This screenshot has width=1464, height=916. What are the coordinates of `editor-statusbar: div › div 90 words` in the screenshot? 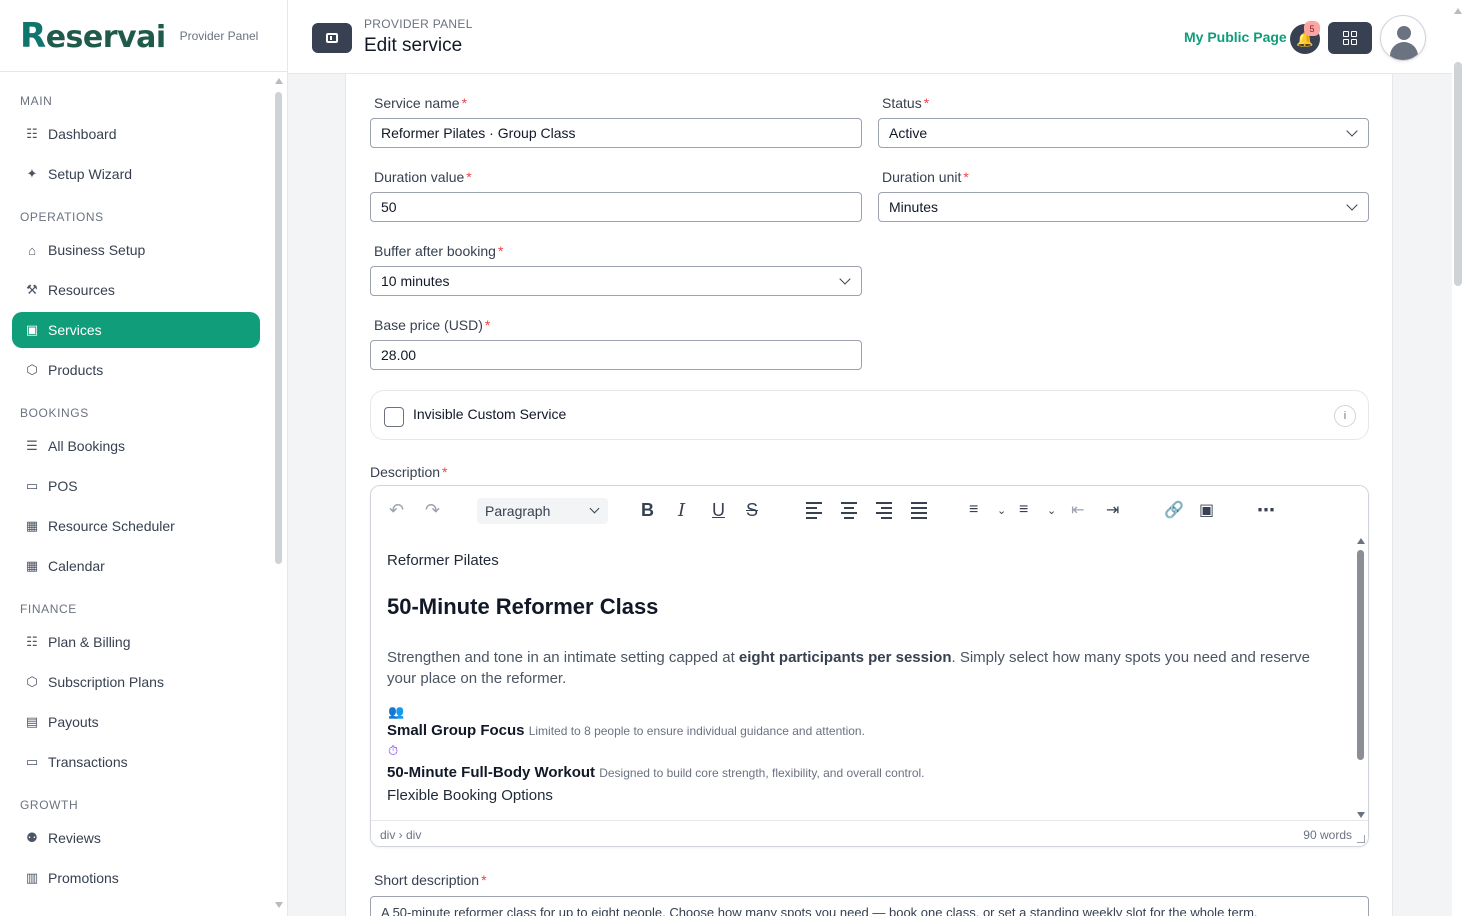 It's located at (869, 833).